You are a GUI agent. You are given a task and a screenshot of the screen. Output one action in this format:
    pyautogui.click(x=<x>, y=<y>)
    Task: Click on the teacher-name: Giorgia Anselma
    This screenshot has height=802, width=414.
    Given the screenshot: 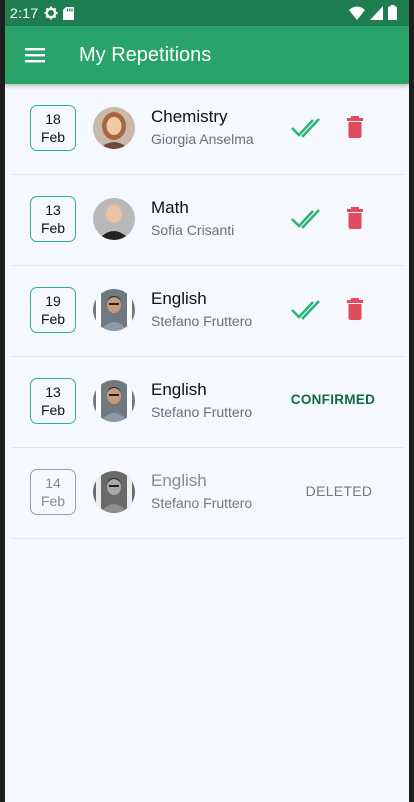 What is the action you would take?
    pyautogui.click(x=202, y=139)
    